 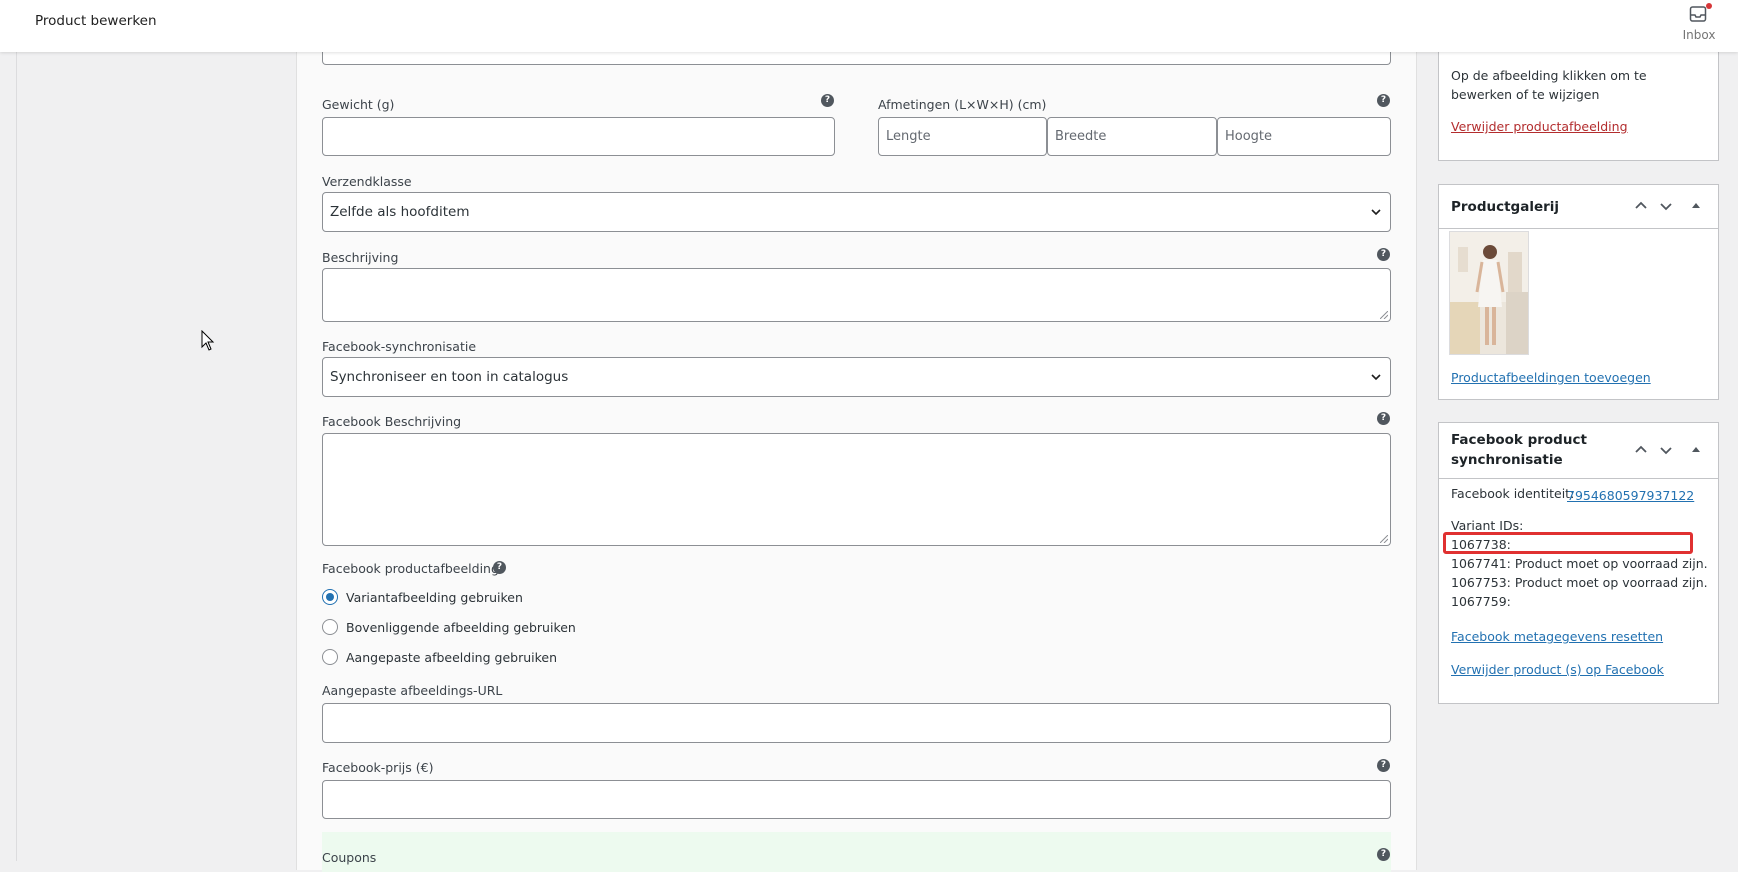 What do you see at coordinates (1383, 418) in the screenshot?
I see `fb-description-help-icon: ?` at bounding box center [1383, 418].